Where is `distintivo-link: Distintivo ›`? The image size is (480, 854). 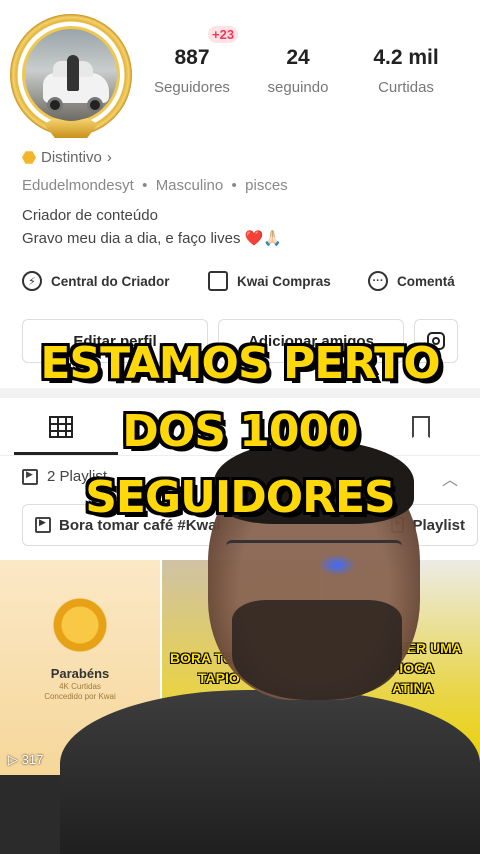
distintivo-link: Distintivo › is located at coordinates (67, 157).